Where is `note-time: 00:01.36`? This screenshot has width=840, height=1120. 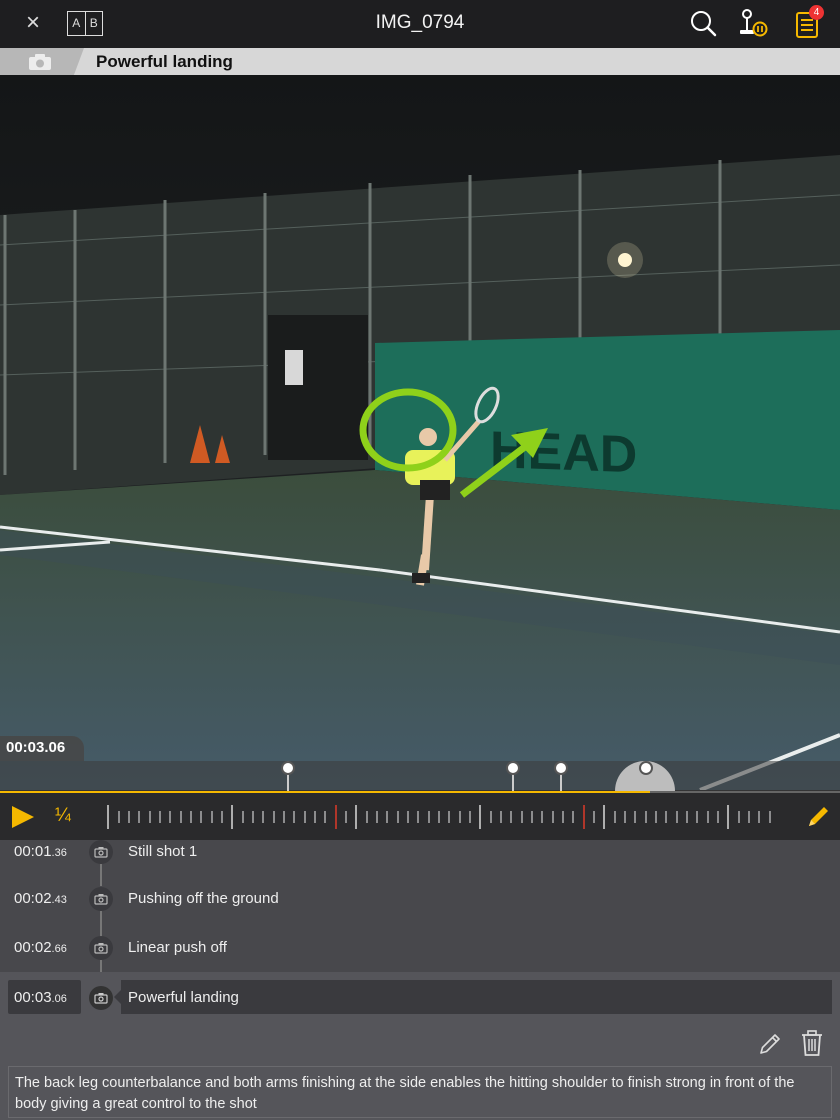 note-time: 00:01.36 is located at coordinates (40, 851).